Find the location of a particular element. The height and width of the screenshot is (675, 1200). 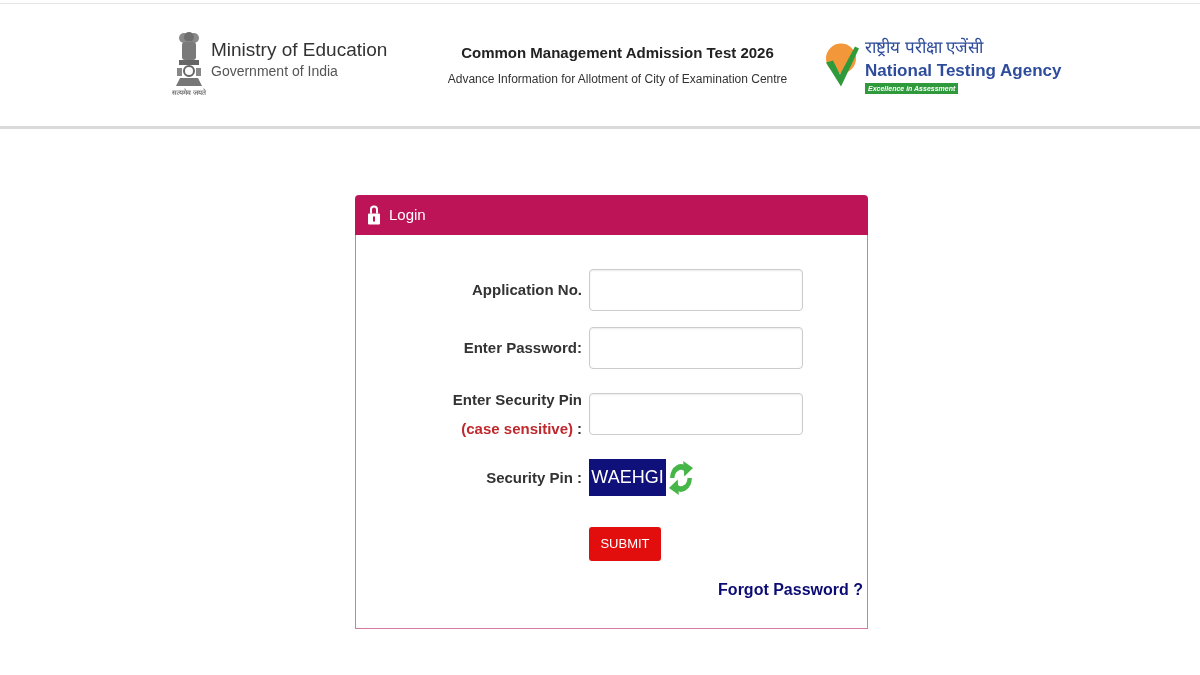

agency-name: National Testing Agency is located at coordinates (963, 71).